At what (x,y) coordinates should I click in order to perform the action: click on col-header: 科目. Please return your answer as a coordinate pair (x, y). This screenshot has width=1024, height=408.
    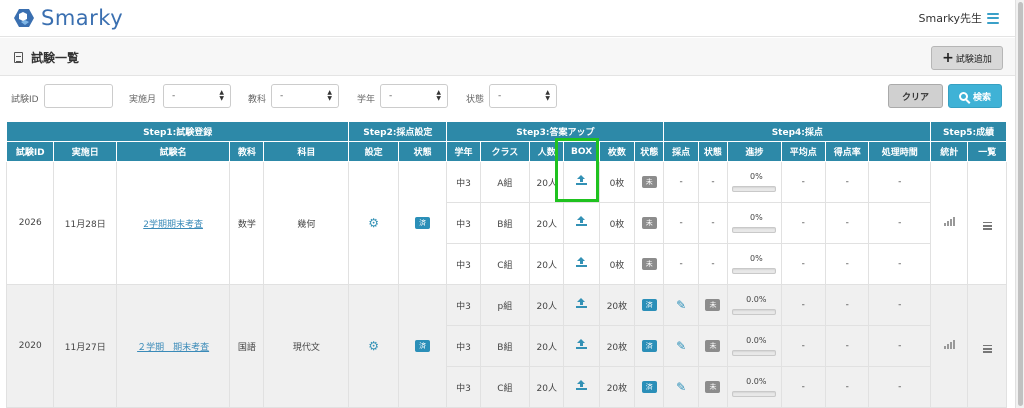
    Looking at the image, I should click on (306, 151).